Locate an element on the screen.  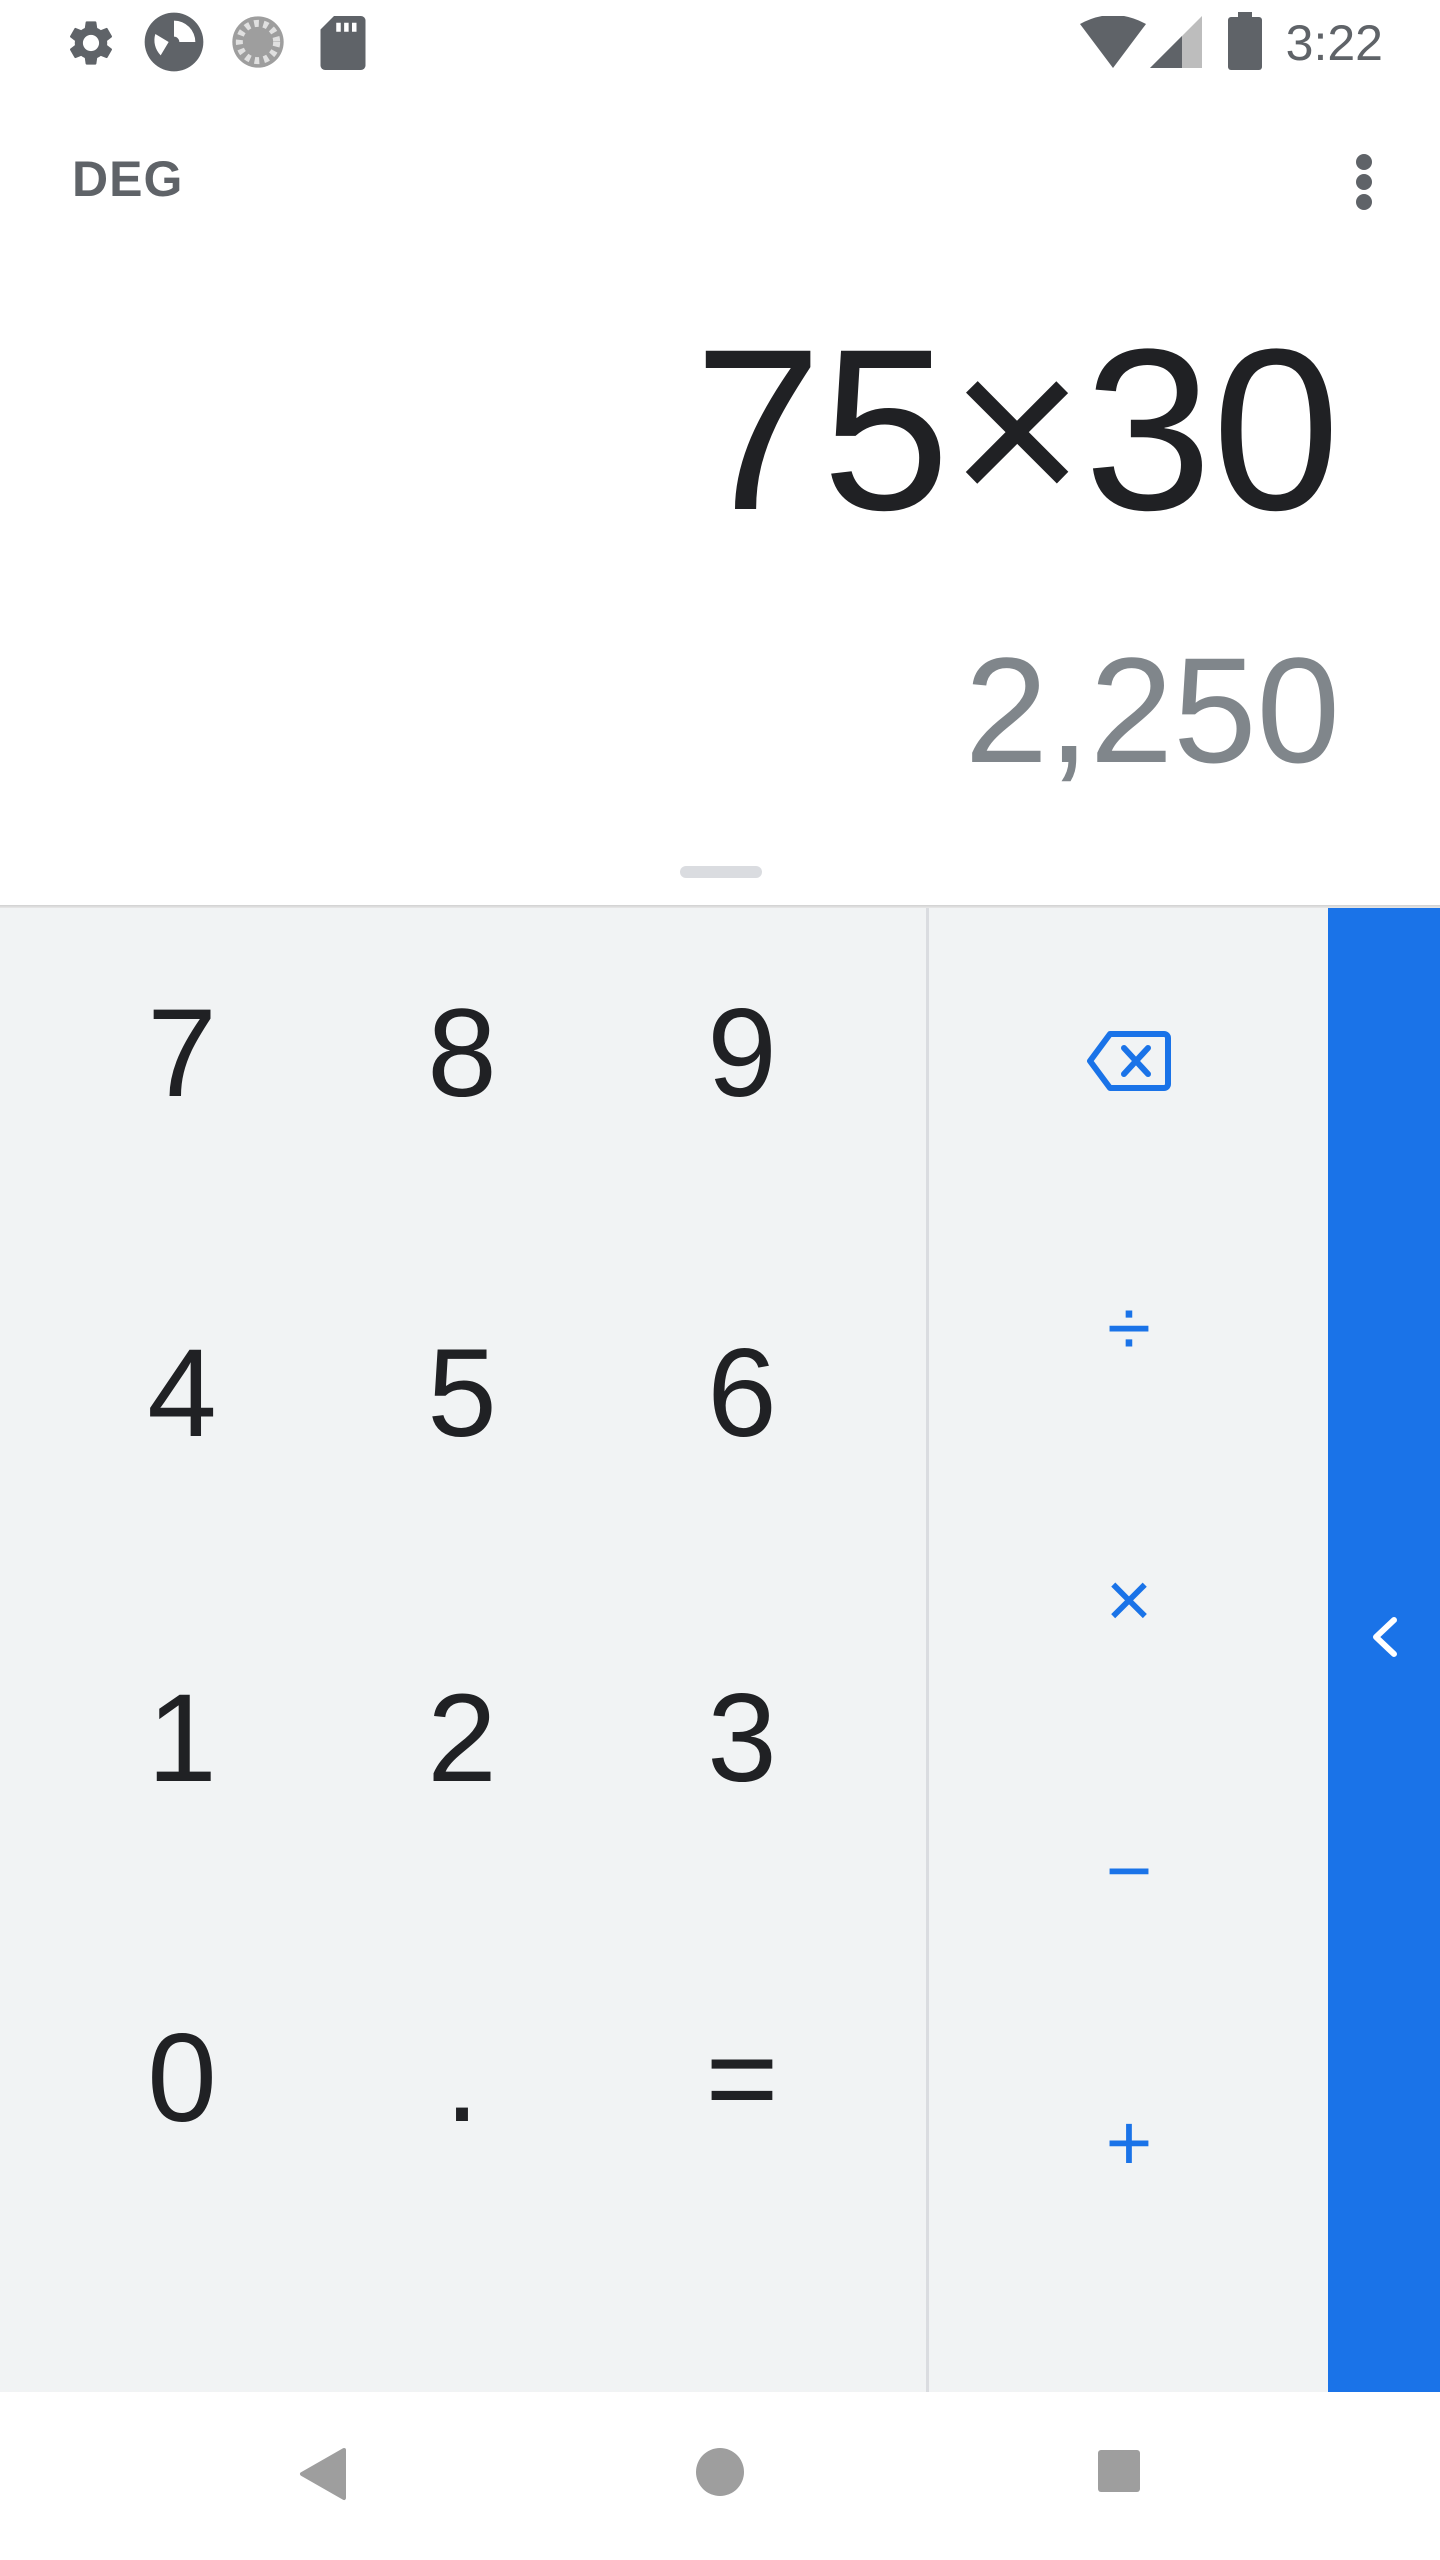
wifi-icon is located at coordinates (1113, 42).